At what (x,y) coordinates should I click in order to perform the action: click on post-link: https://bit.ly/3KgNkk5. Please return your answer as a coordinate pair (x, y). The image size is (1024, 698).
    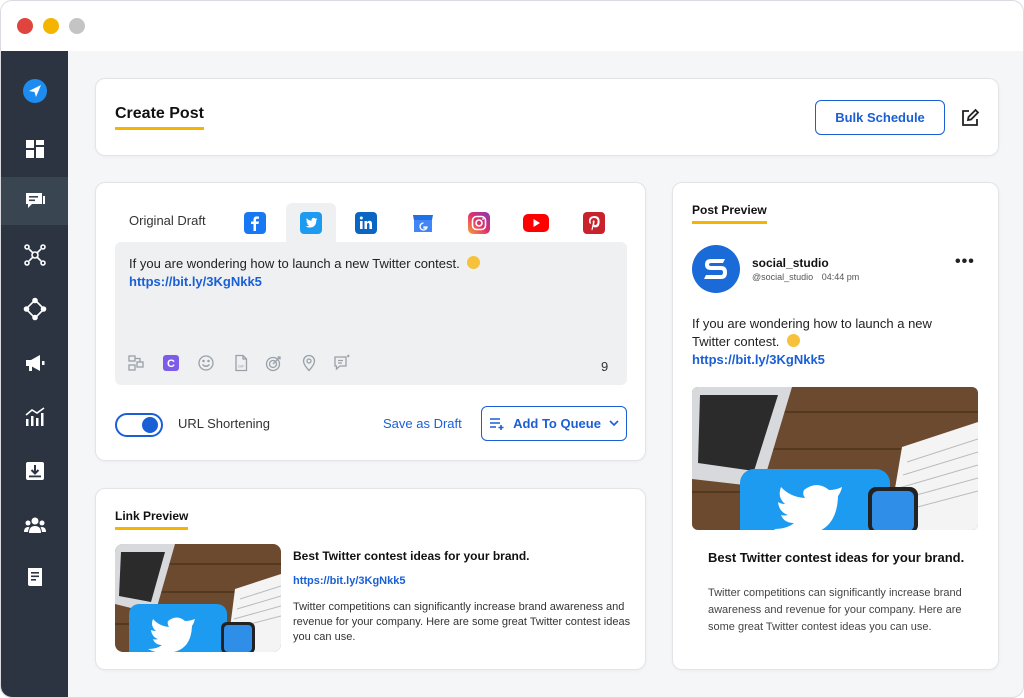
    Looking at the image, I should click on (195, 281).